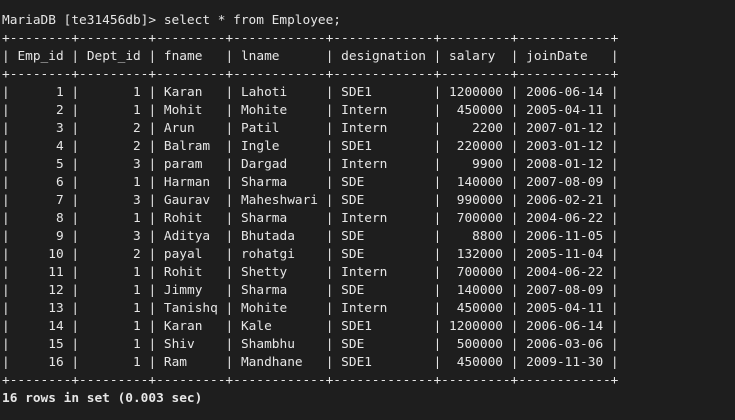 The image size is (735, 420). What do you see at coordinates (264, 92) in the screenshot?
I see `table-cell: Lahoti` at bounding box center [264, 92].